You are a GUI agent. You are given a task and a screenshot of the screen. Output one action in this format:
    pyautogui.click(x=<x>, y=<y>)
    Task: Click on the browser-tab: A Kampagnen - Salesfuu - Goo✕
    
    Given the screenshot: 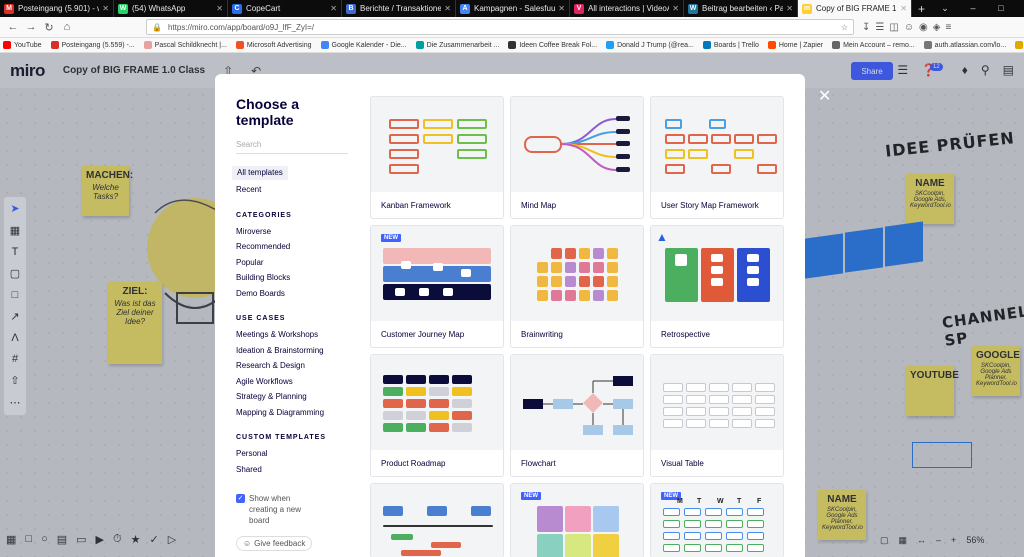 What is the action you would take?
    pyautogui.click(x=513, y=8)
    